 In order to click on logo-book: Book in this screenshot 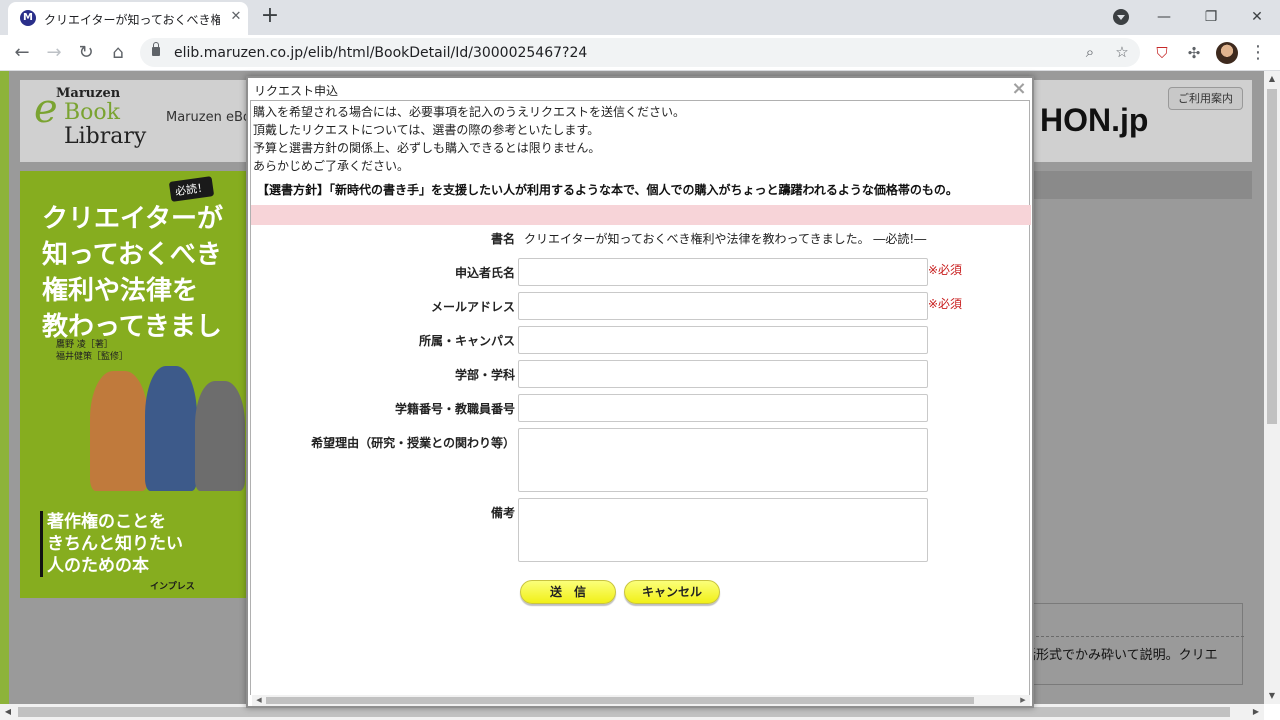, I will do `click(92, 112)`.